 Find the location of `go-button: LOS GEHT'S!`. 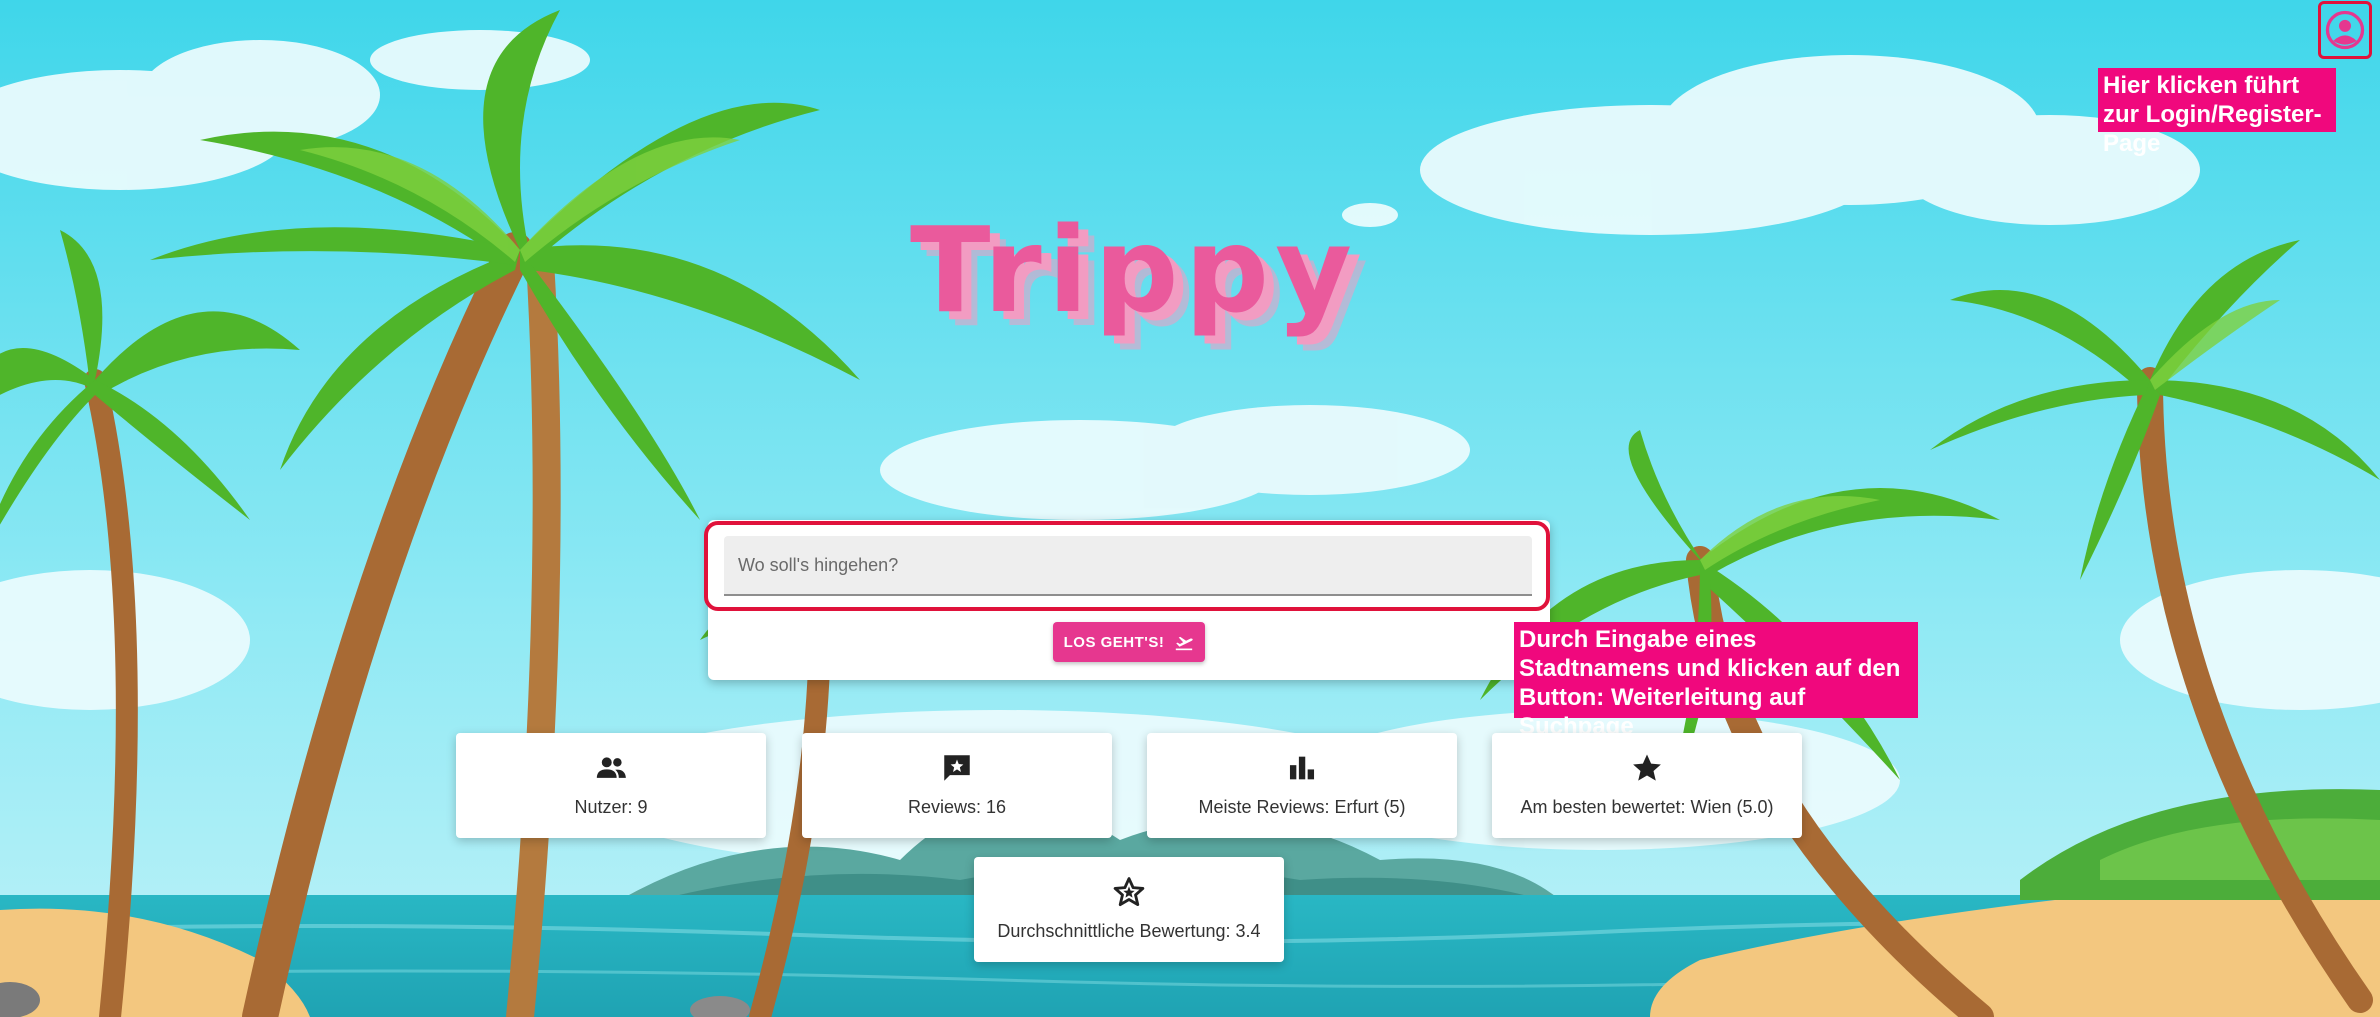

go-button: LOS GEHT'S! is located at coordinates (1129, 642).